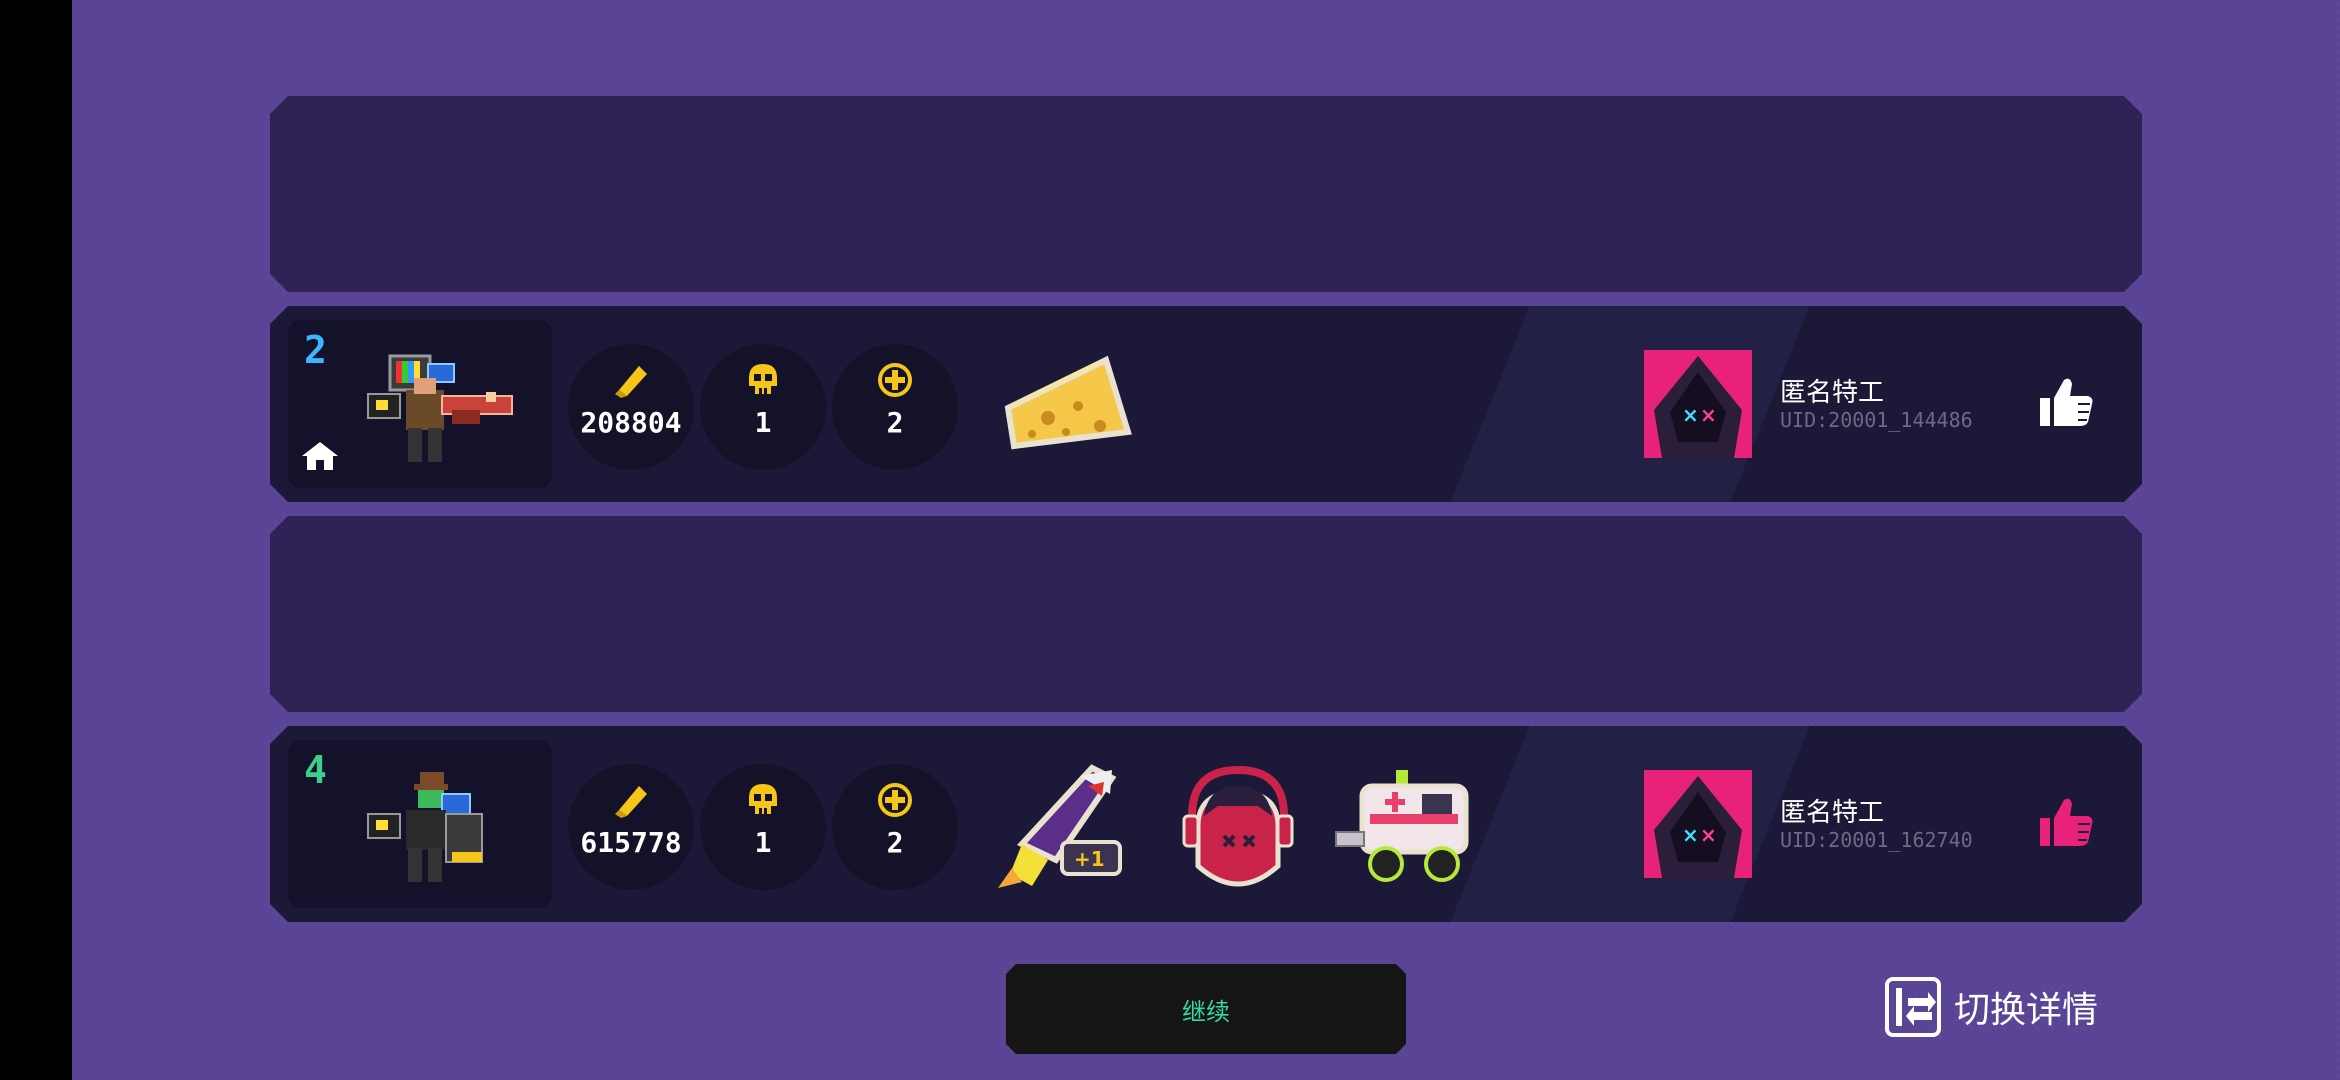  I want to click on rank-number: 4, so click(315, 770).